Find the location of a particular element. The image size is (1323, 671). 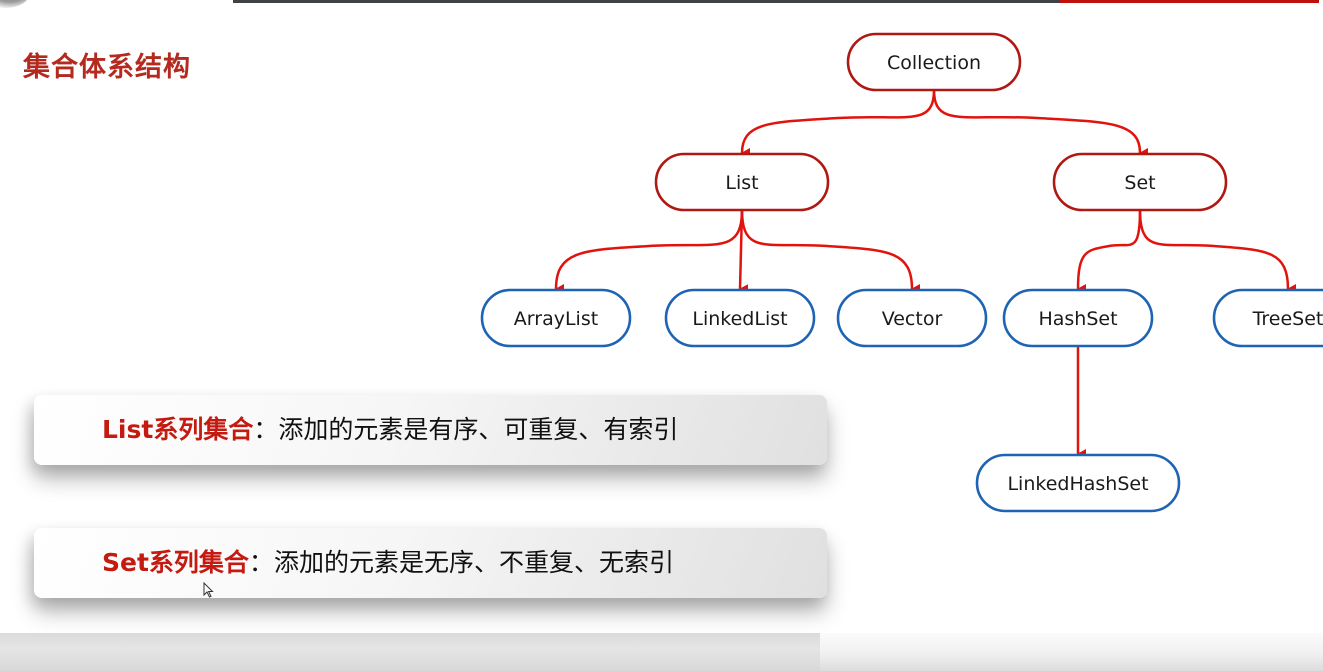

node-set-label: Set is located at coordinates (1139, 183).